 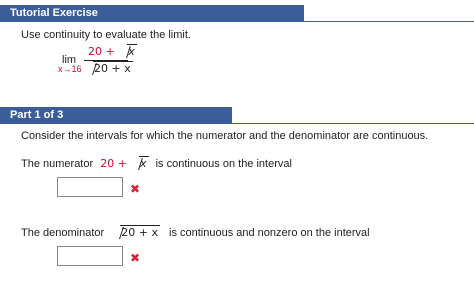 I want to click on part-rule, so click(x=237, y=123).